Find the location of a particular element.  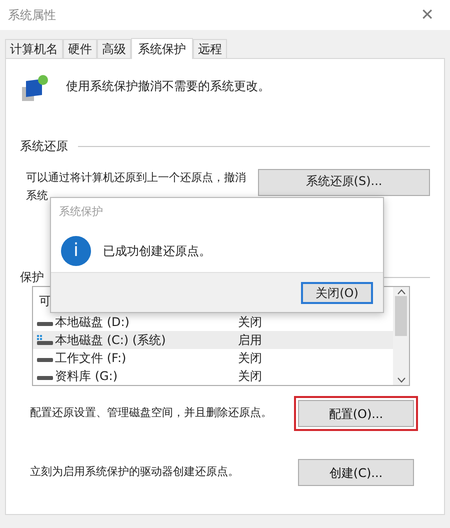

dialog-title: 系统保护 is located at coordinates (81, 212).